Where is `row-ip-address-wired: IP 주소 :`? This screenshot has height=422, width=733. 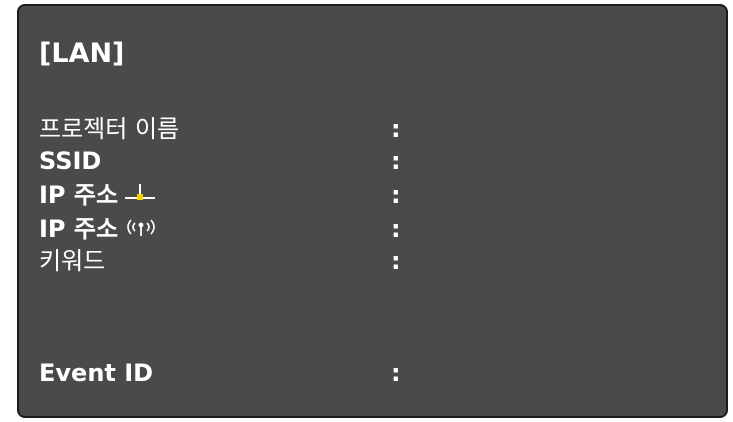 row-ip-address-wired: IP 주소 : is located at coordinates (369, 195).